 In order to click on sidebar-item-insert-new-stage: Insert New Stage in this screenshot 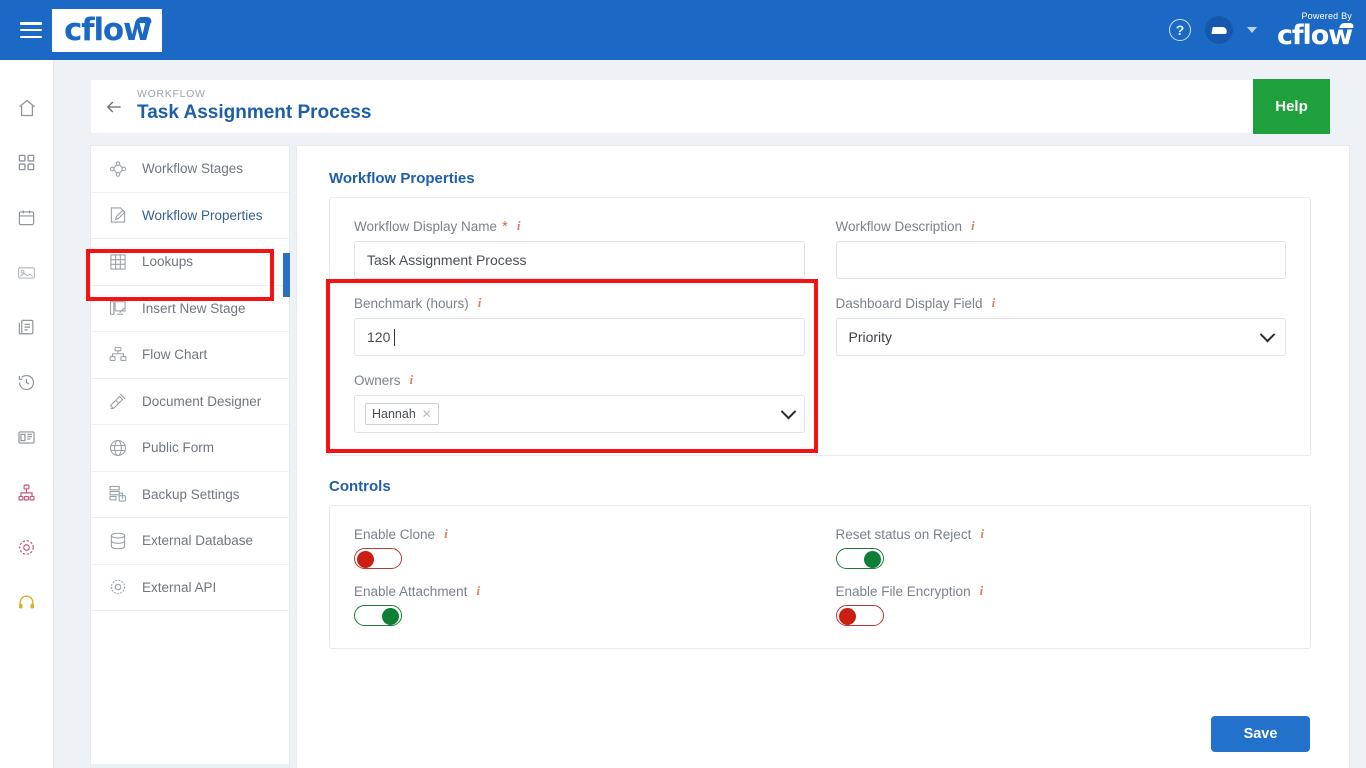, I will do `click(190, 309)`.